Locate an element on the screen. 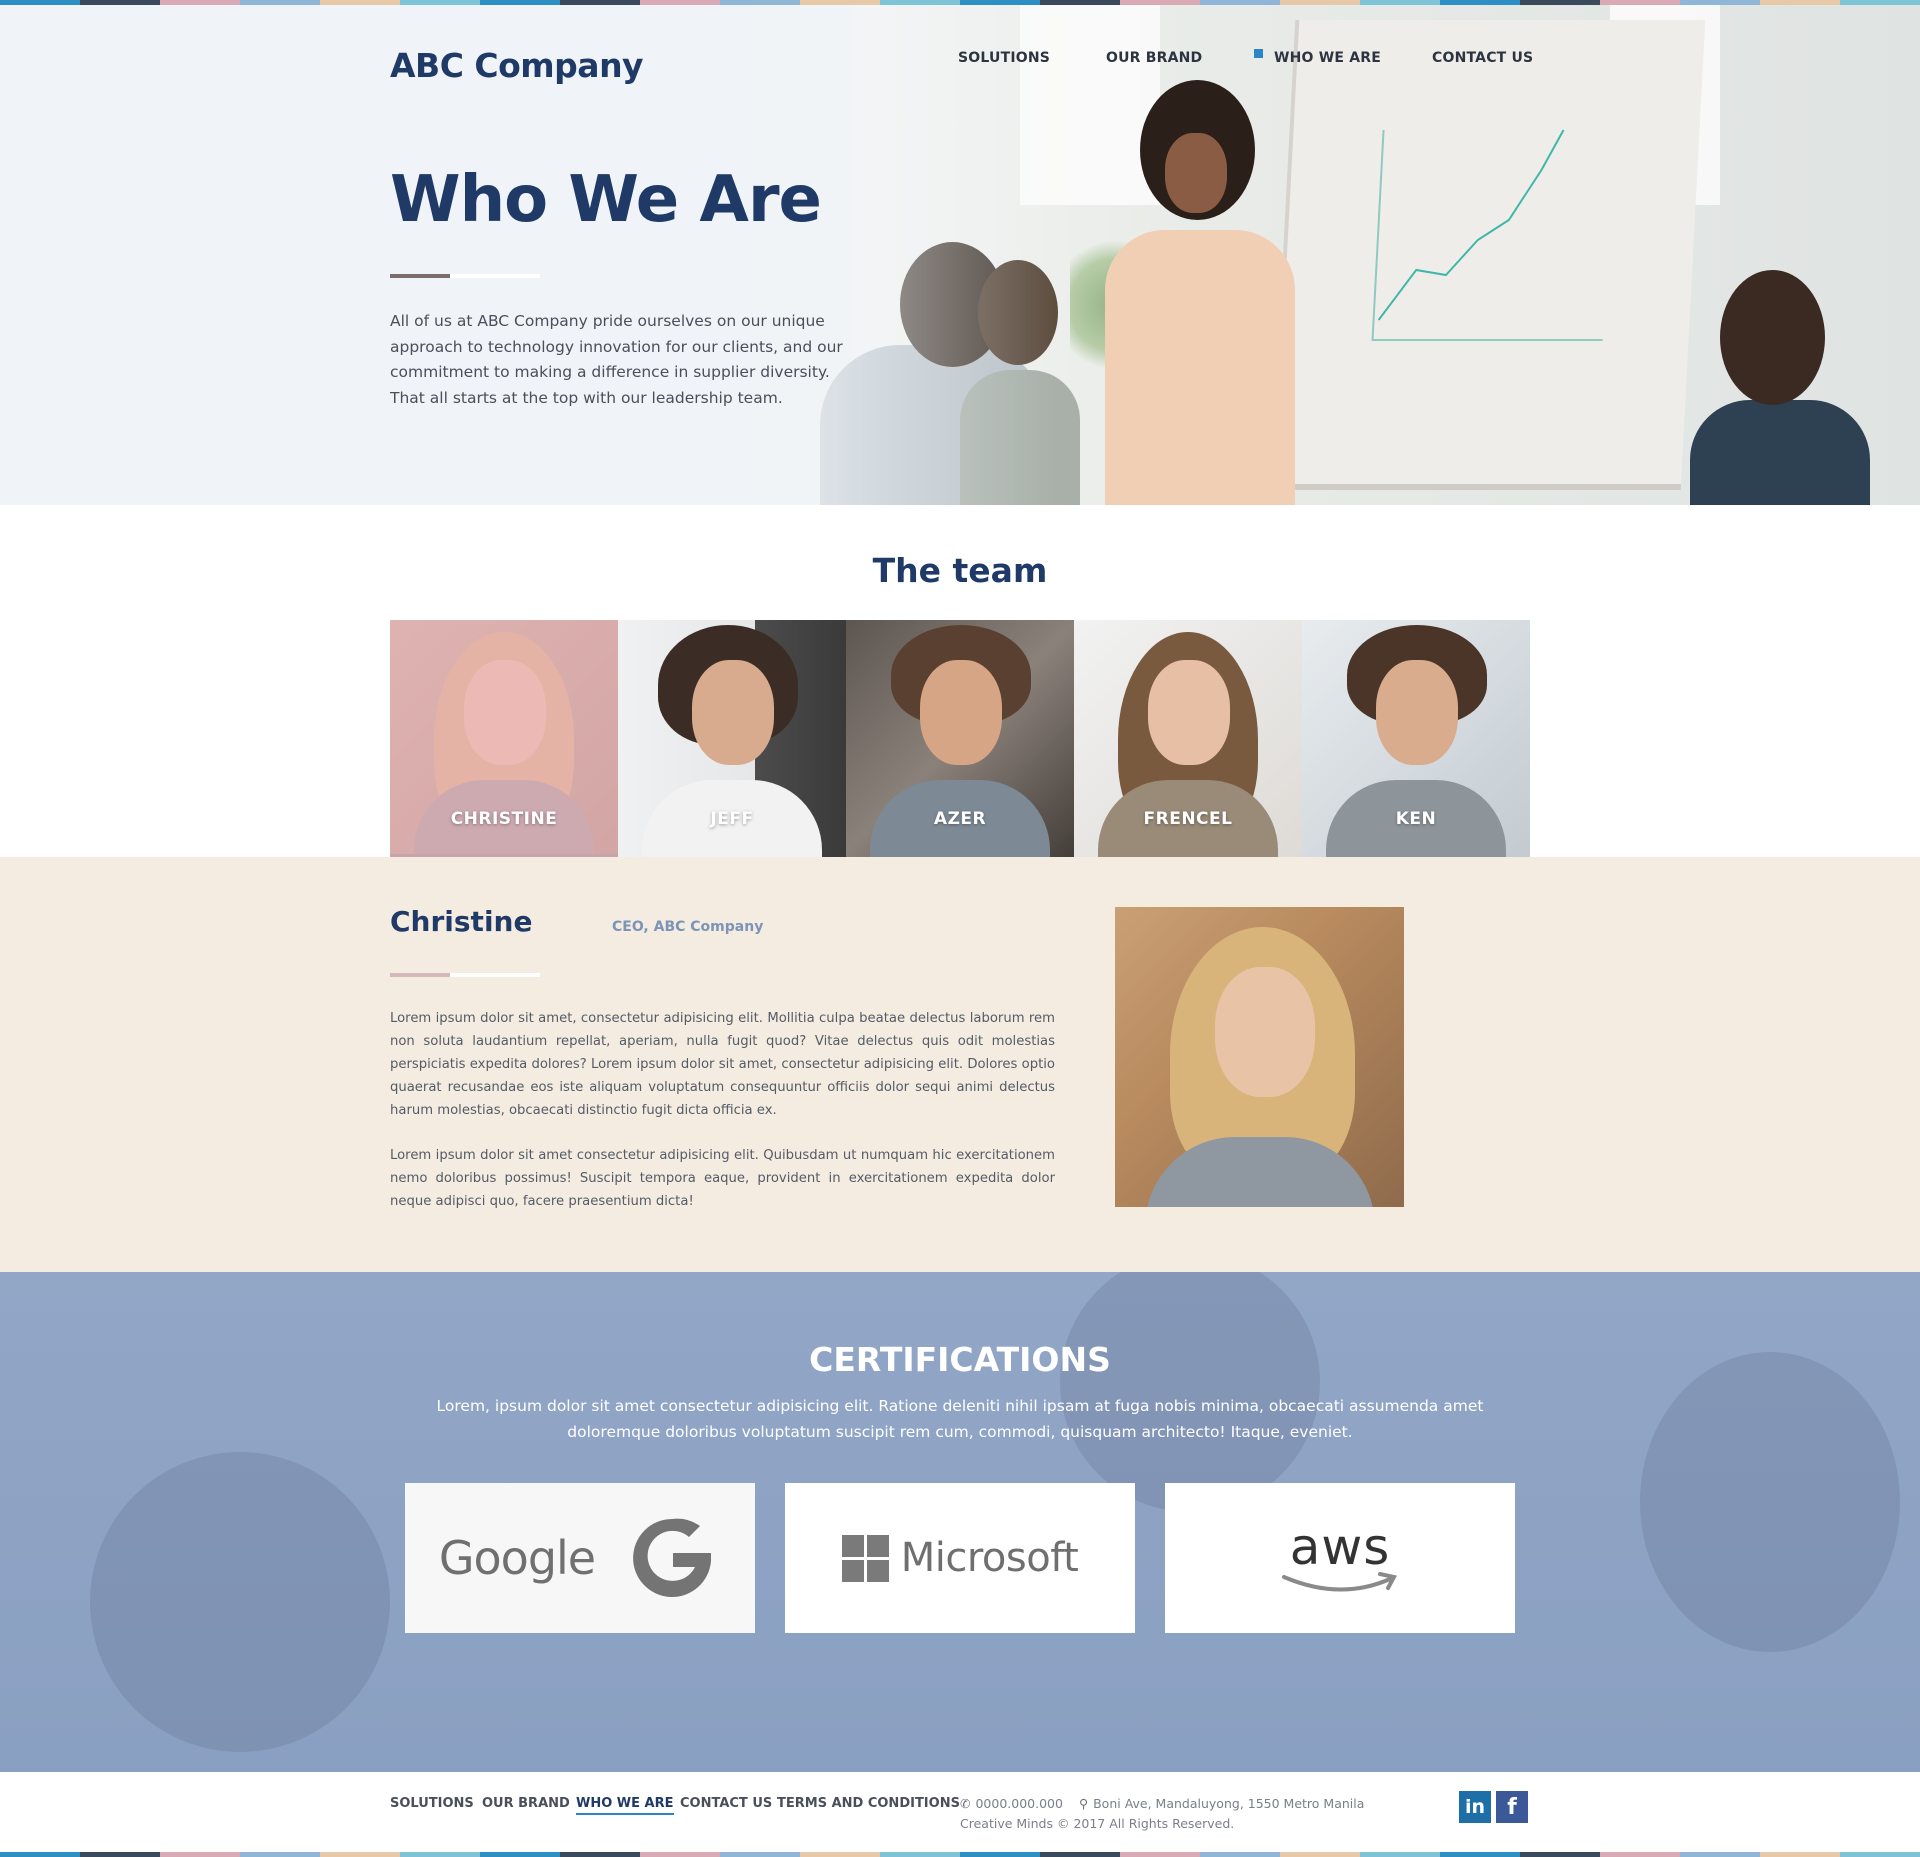 Image resolution: width=1920 pixels, height=1857 pixels. page-title: Who We Are is located at coordinates (606, 200).